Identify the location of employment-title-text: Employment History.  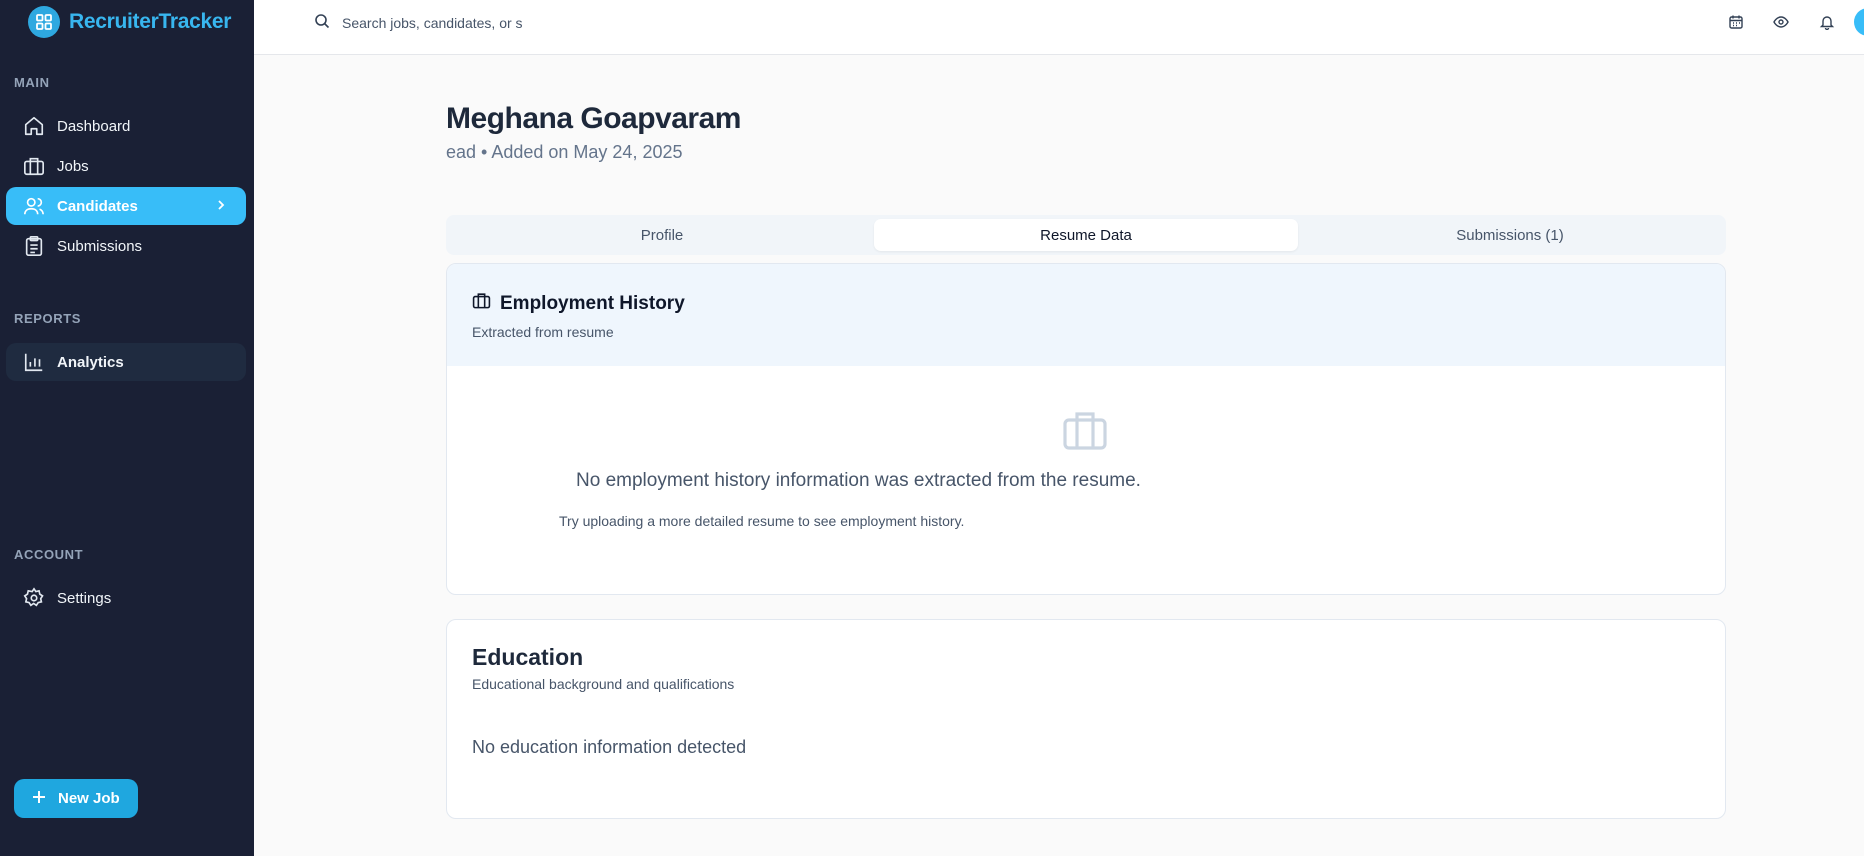
(592, 303).